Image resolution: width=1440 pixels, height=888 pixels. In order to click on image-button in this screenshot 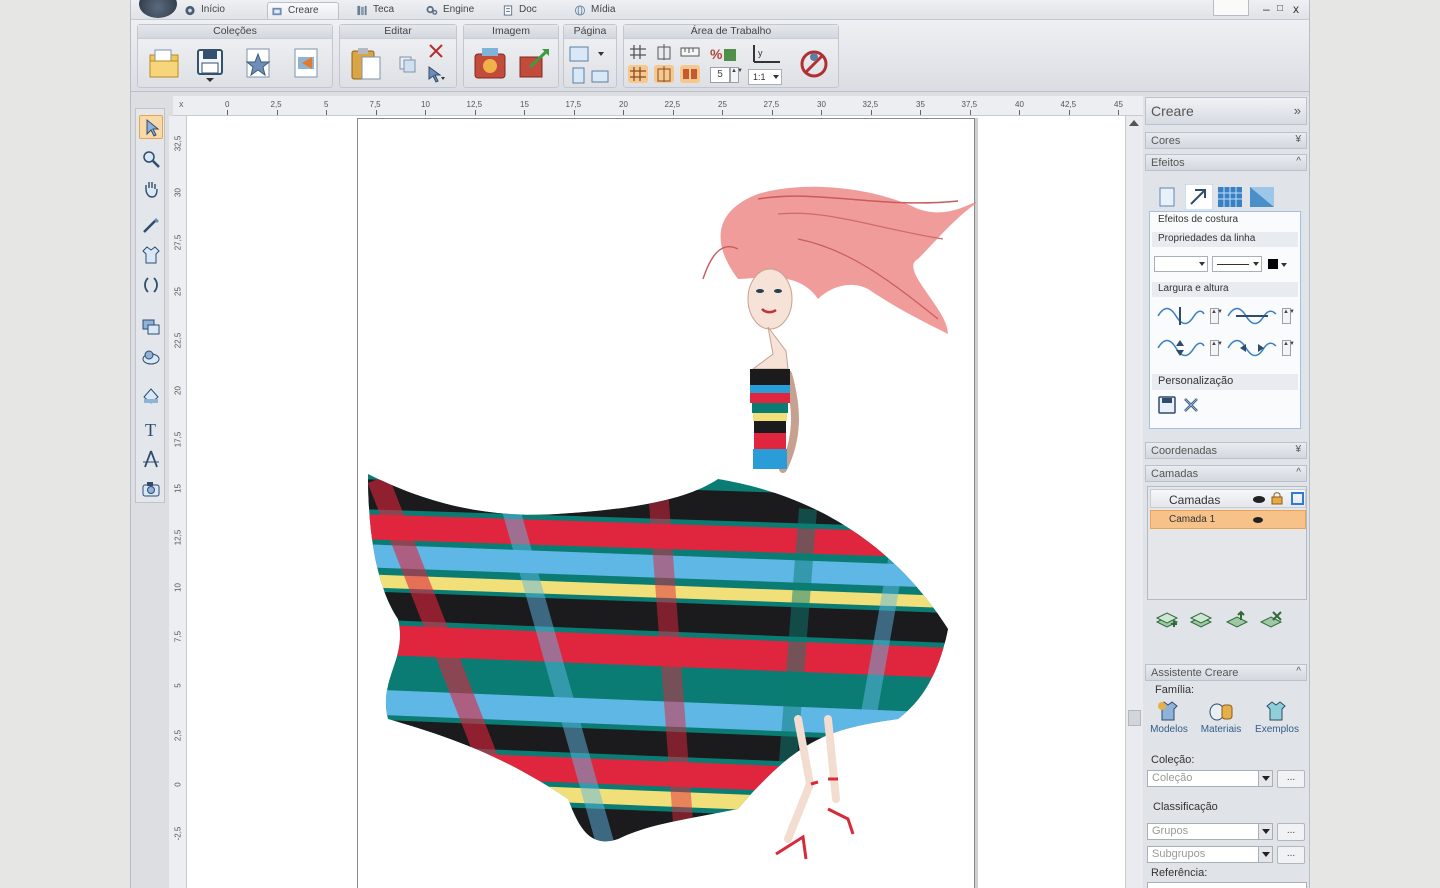, I will do `click(490, 64)`.